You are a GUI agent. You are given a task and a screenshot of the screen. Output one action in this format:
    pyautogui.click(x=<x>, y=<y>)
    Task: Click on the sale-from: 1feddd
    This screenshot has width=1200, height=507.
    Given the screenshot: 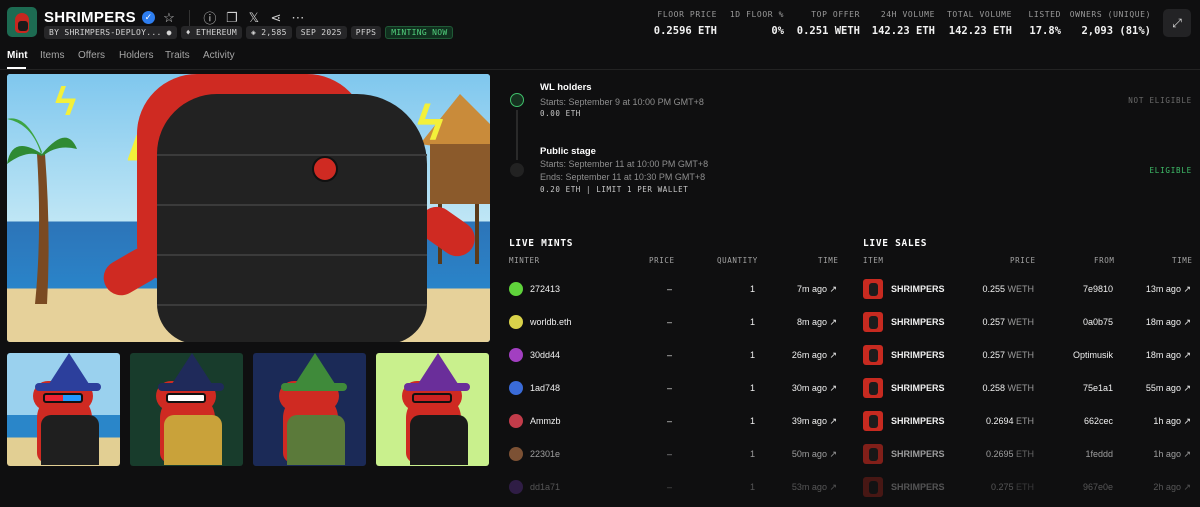 What is the action you would take?
    pyautogui.click(x=1099, y=454)
    